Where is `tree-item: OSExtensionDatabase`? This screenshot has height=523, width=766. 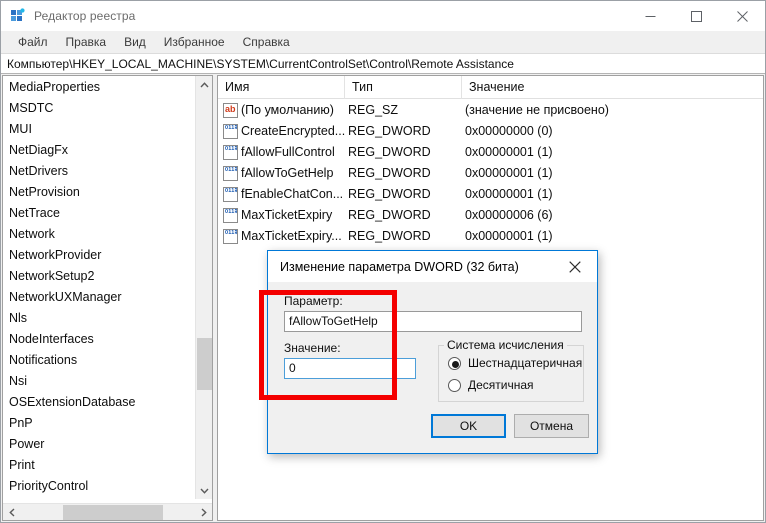 tree-item: OSExtensionDatabase is located at coordinates (99, 402).